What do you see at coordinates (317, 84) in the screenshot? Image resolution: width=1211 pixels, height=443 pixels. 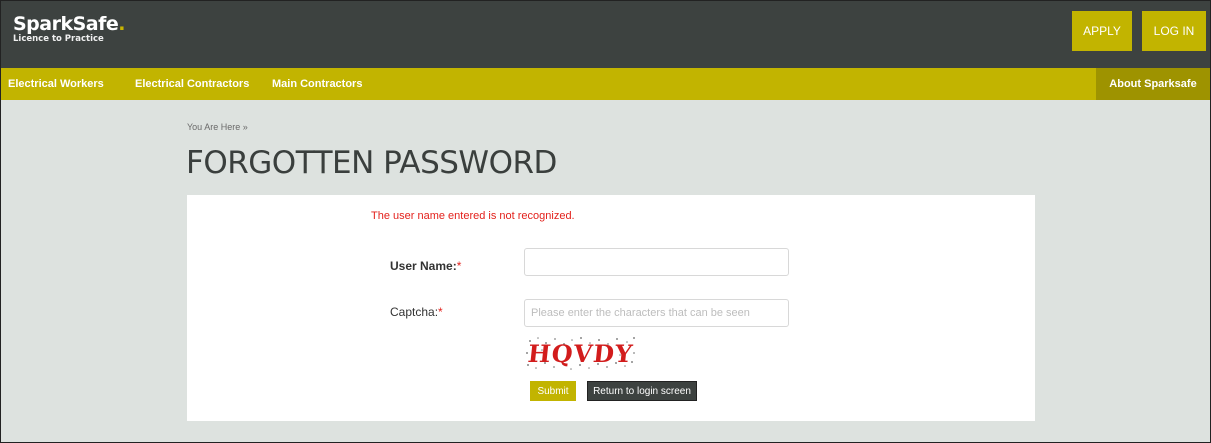 I see `nav-item-main-contractors: Main Contractors` at bounding box center [317, 84].